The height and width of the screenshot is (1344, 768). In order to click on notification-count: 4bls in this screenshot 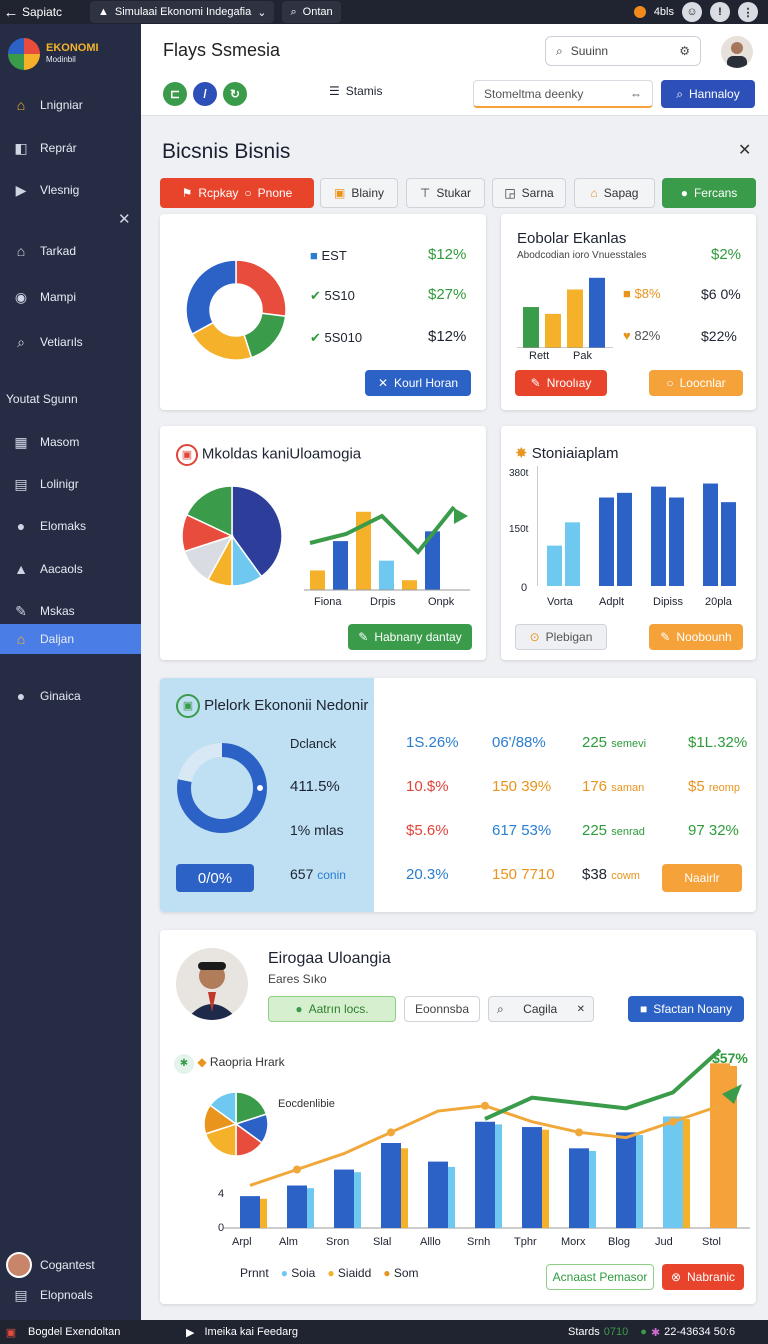, I will do `click(663, 12)`.